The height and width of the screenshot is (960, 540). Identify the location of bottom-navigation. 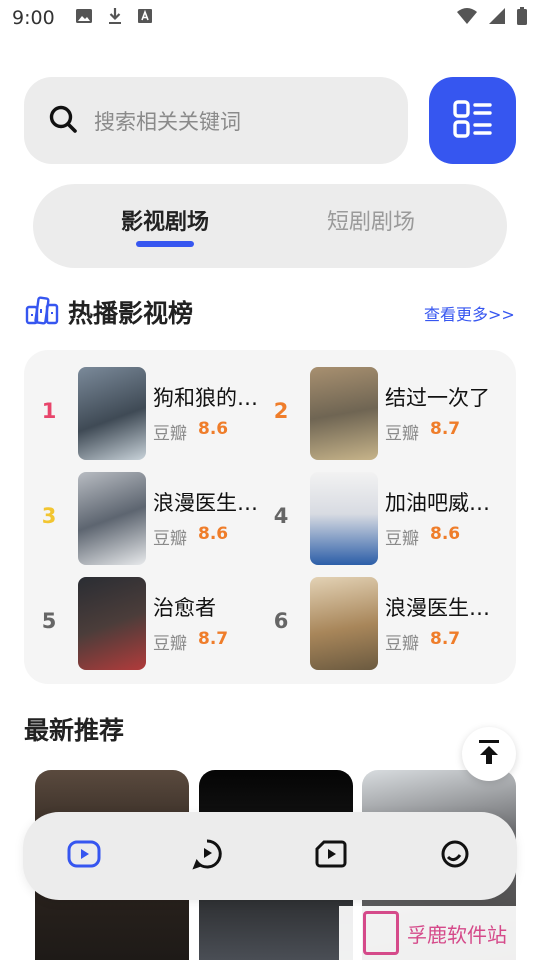
(270, 856).